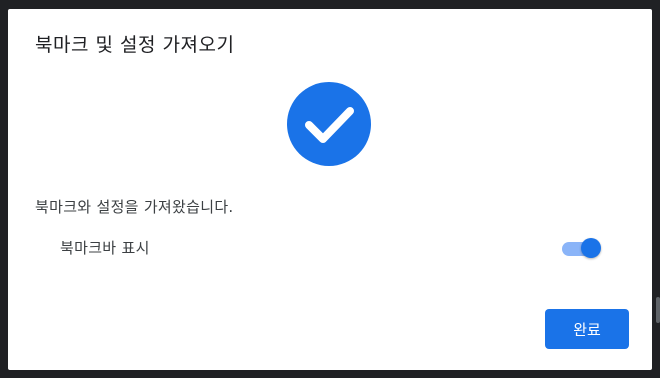 This screenshot has width=660, height=378. Describe the element at coordinates (658, 310) in the screenshot. I see `window-edge-handle` at that location.